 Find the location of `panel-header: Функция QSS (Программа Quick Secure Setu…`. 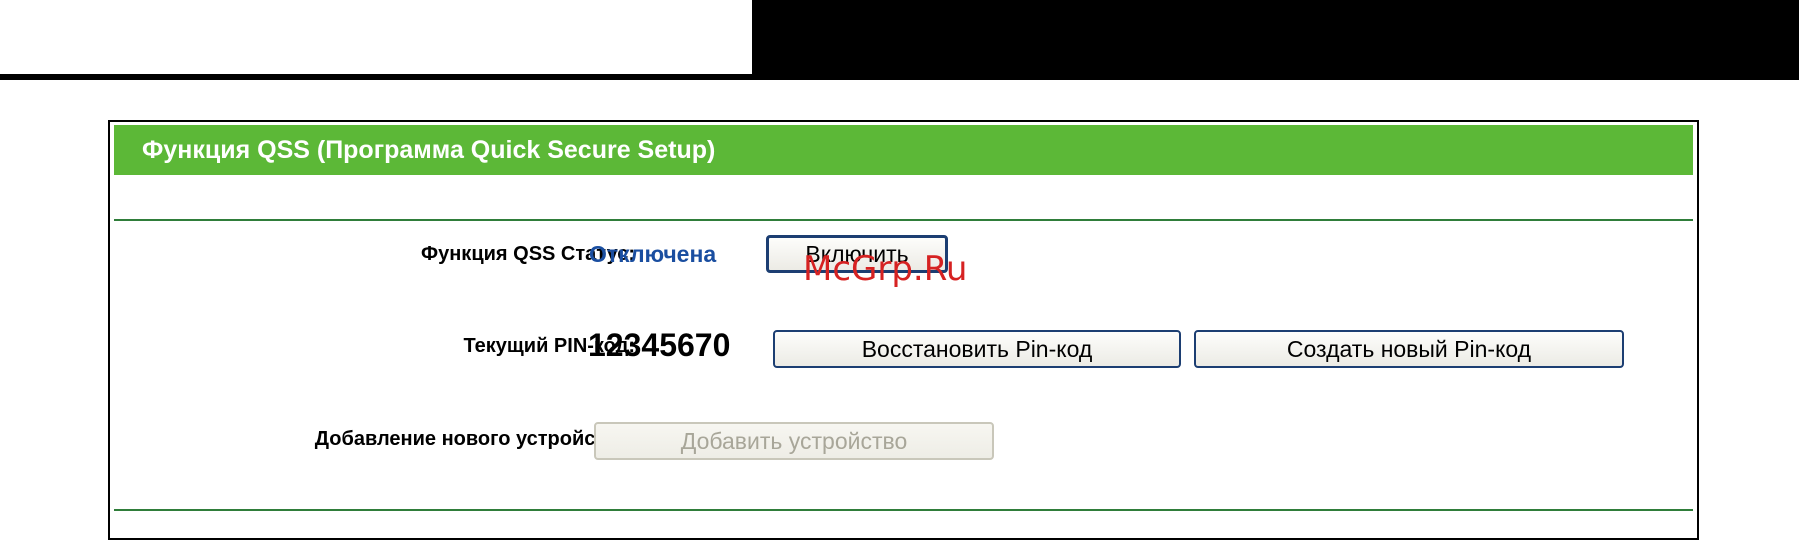

panel-header: Функция QSS (Программа Quick Secure Setu… is located at coordinates (903, 150).